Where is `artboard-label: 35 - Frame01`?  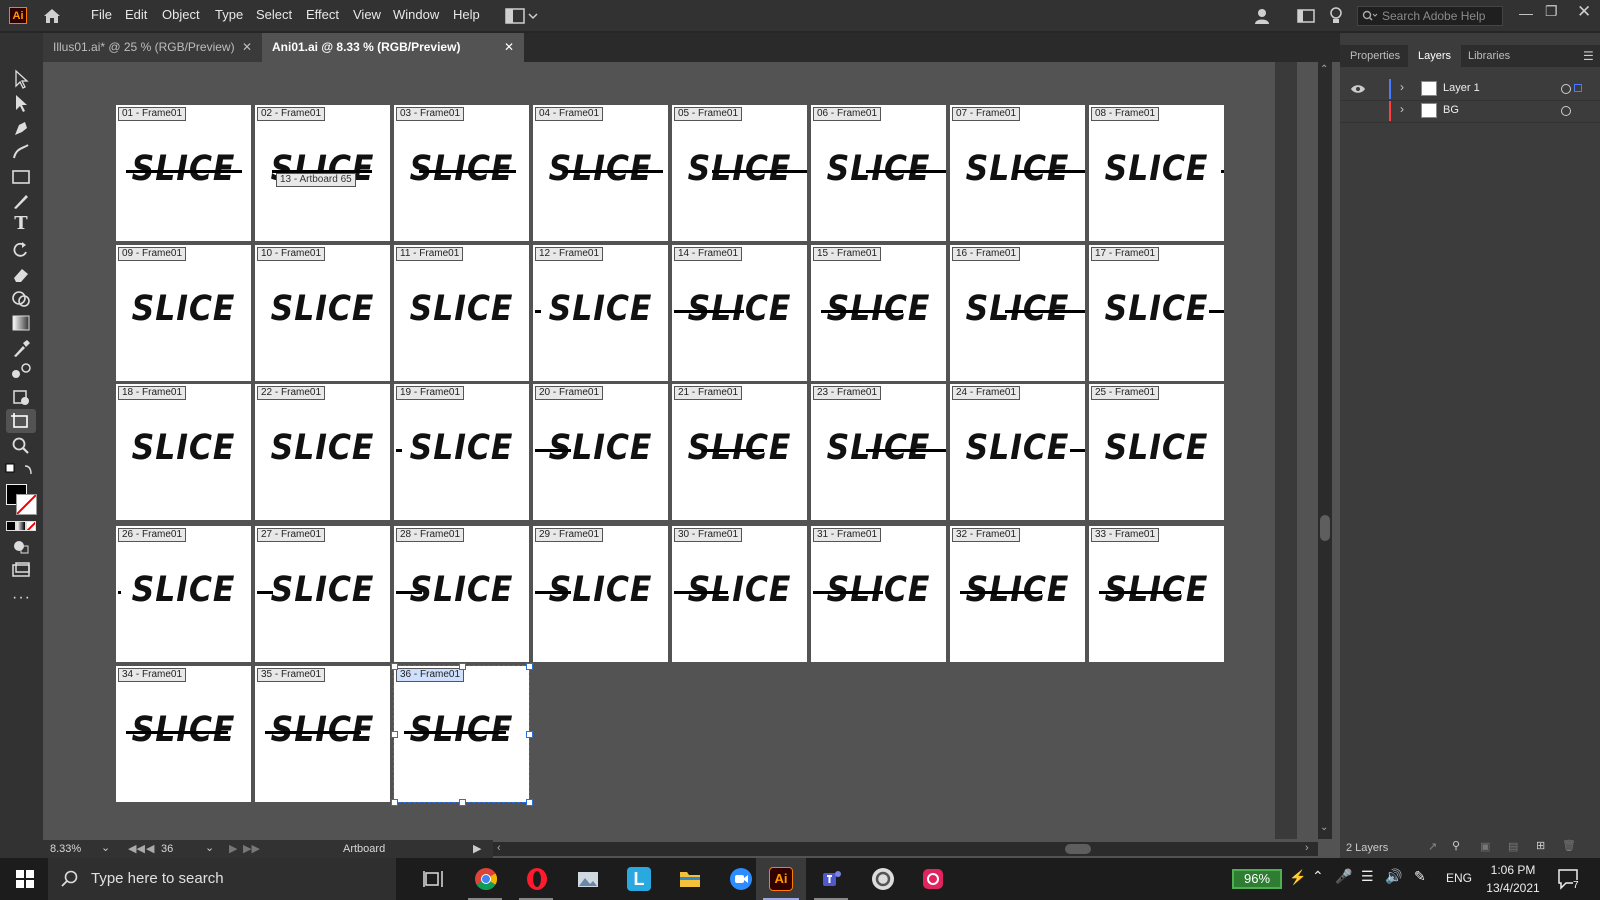
artboard-label: 35 - Frame01 is located at coordinates (291, 675).